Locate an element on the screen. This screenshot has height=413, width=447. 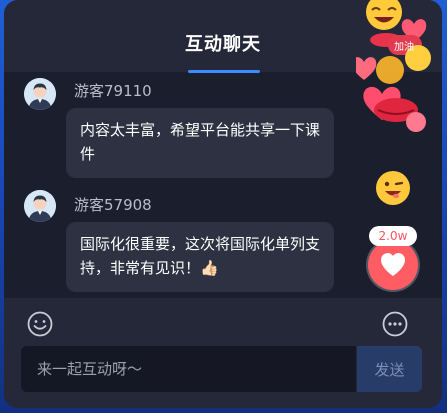
message-text: 内容太丰富，希望平台能共享一下课件 is located at coordinates (200, 142).